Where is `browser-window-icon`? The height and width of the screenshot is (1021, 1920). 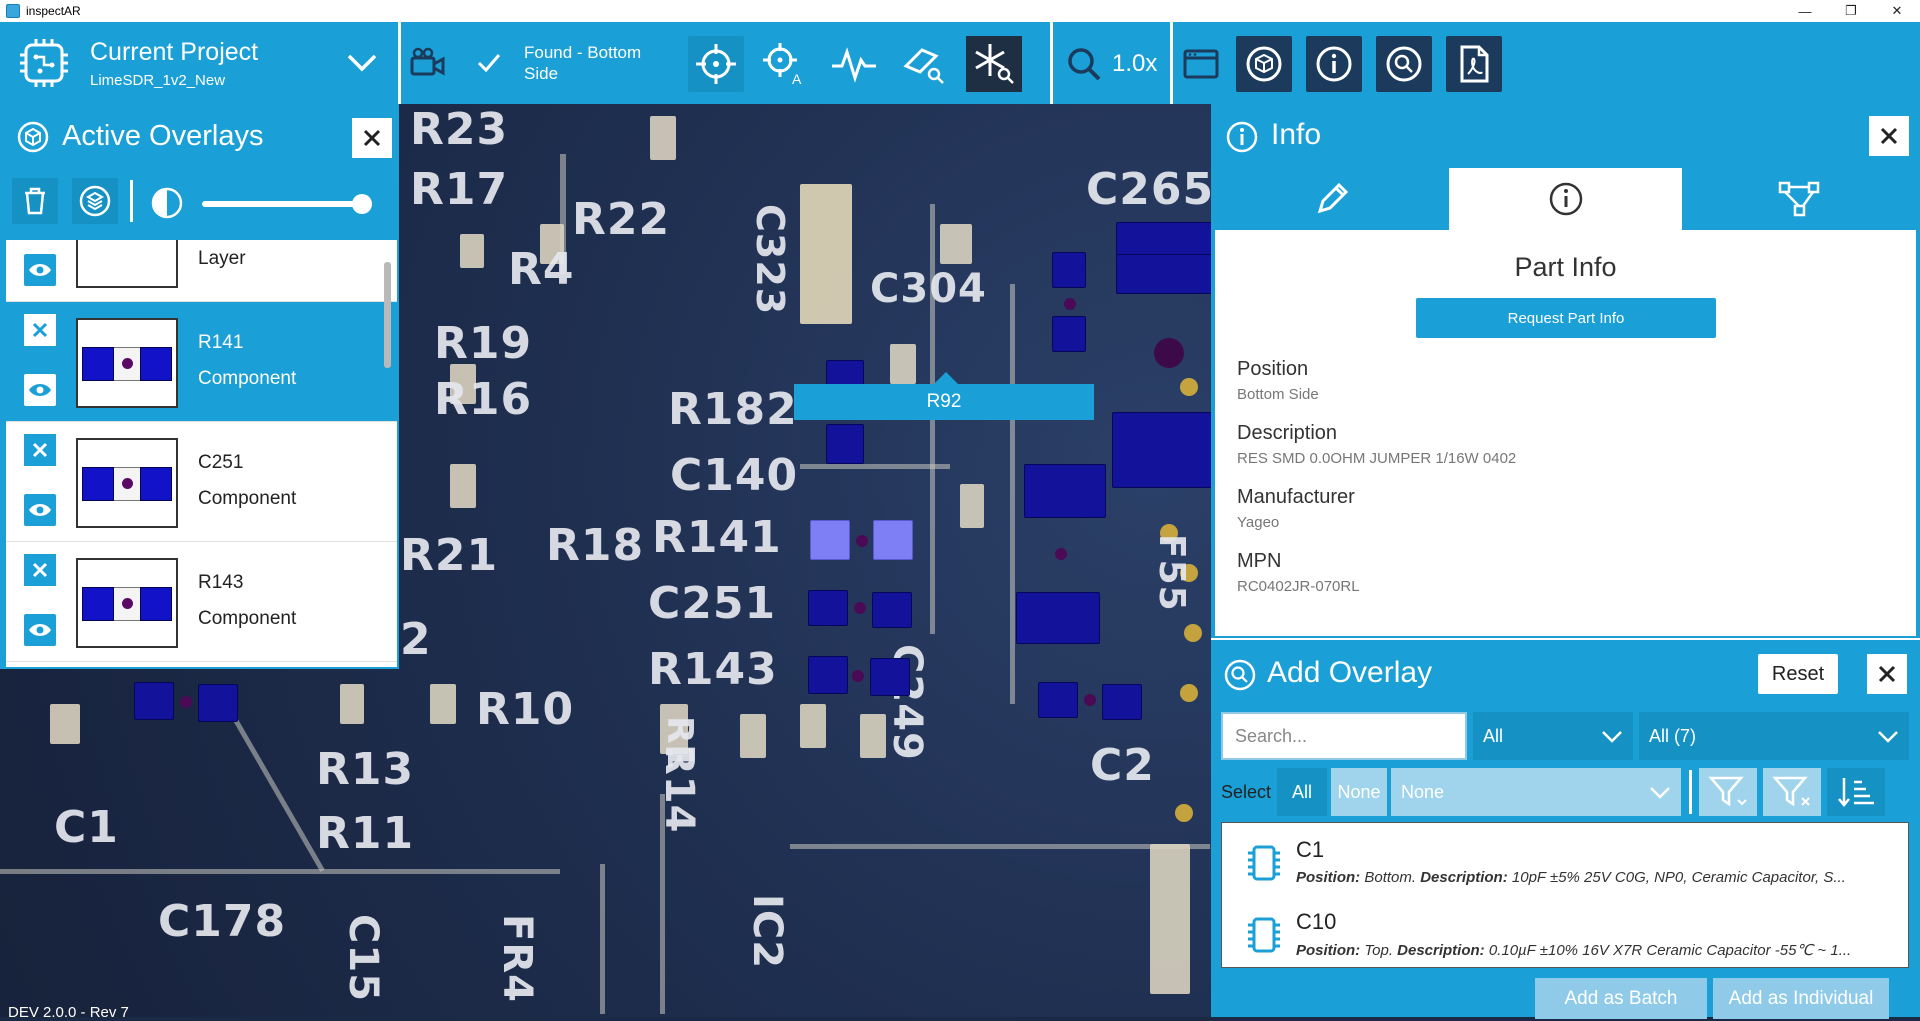 browser-window-icon is located at coordinates (1201, 64).